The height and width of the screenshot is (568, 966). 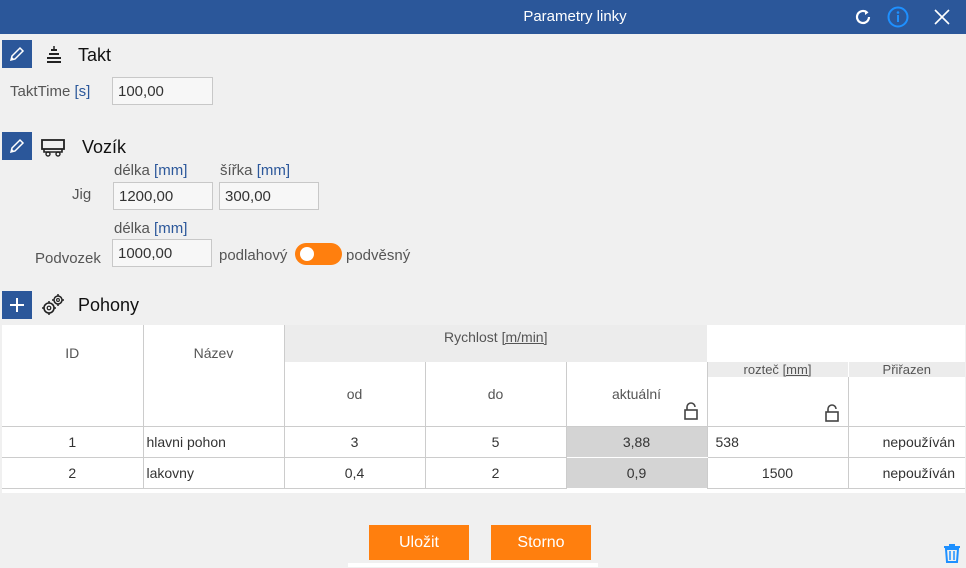 What do you see at coordinates (151, 170) in the screenshot?
I see `jig-length-label: délka [mm]` at bounding box center [151, 170].